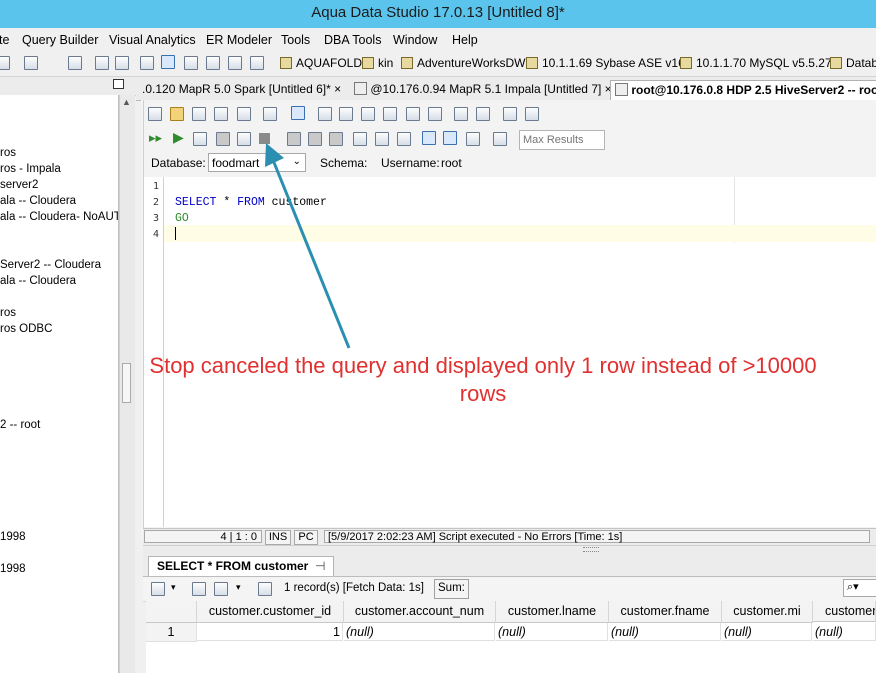 This screenshot has width=876, height=673. Describe the element at coordinates (311, 254) in the screenshot. I see `arrow-line` at that location.